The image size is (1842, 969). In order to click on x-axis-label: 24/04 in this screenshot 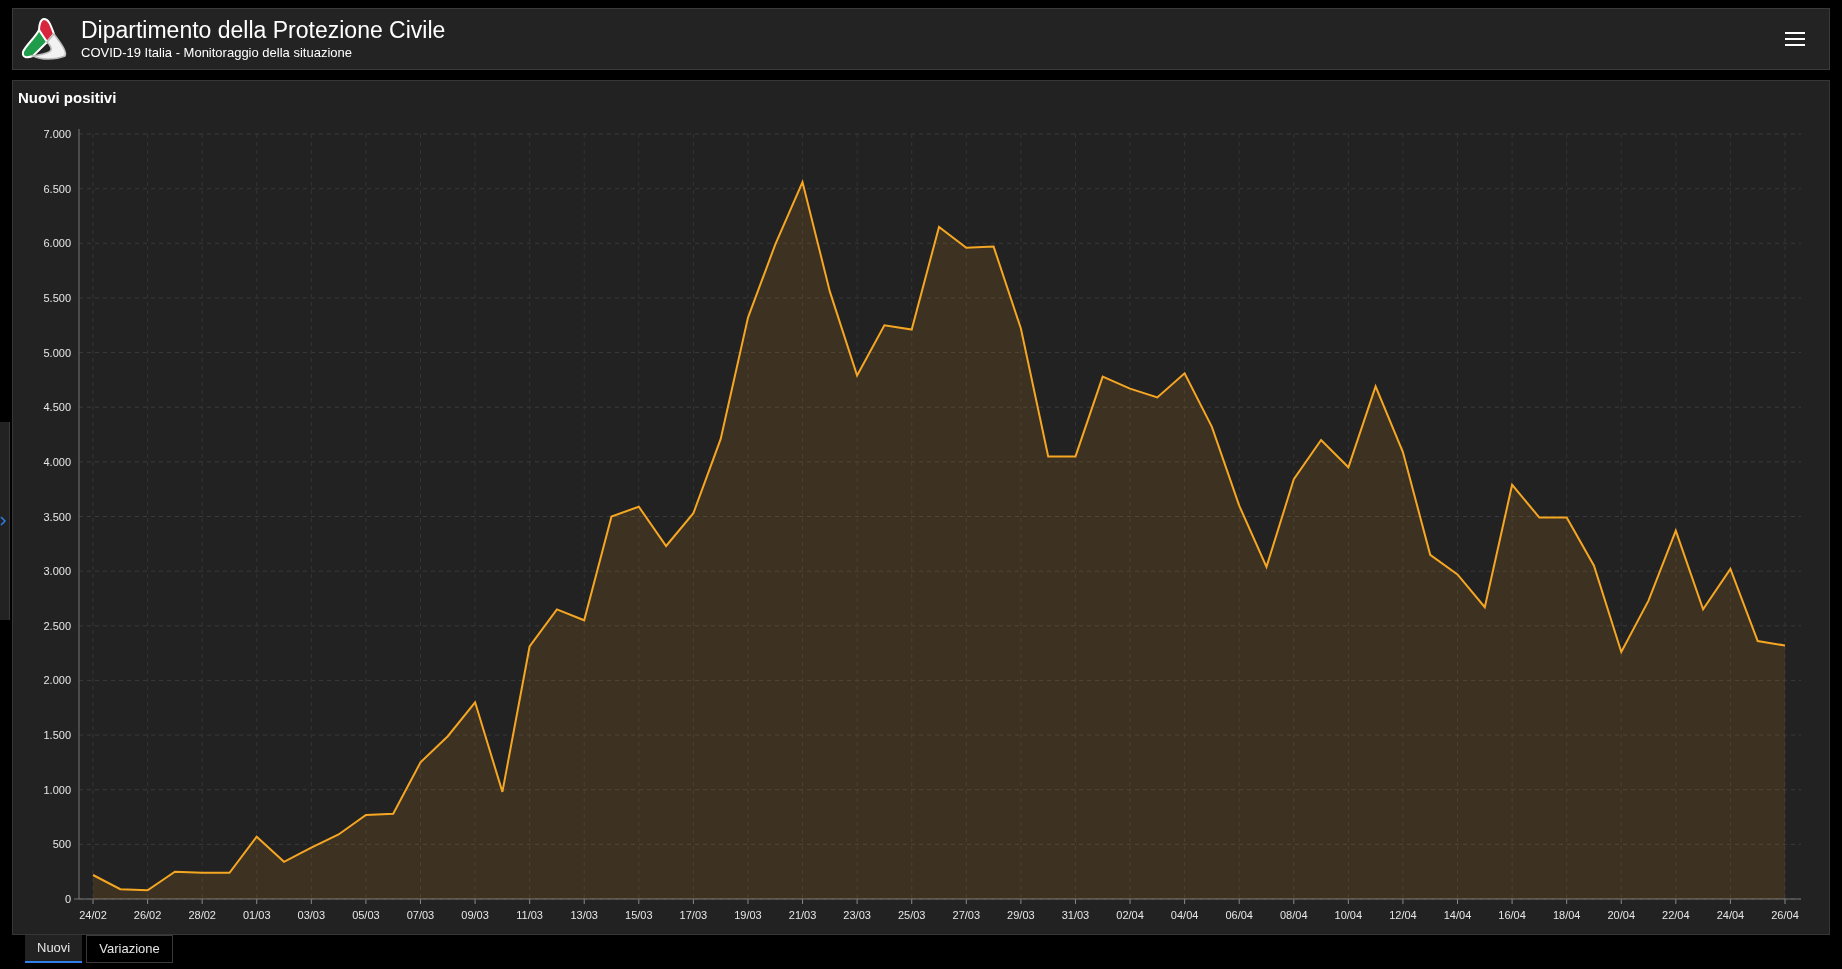, I will do `click(1730, 915)`.